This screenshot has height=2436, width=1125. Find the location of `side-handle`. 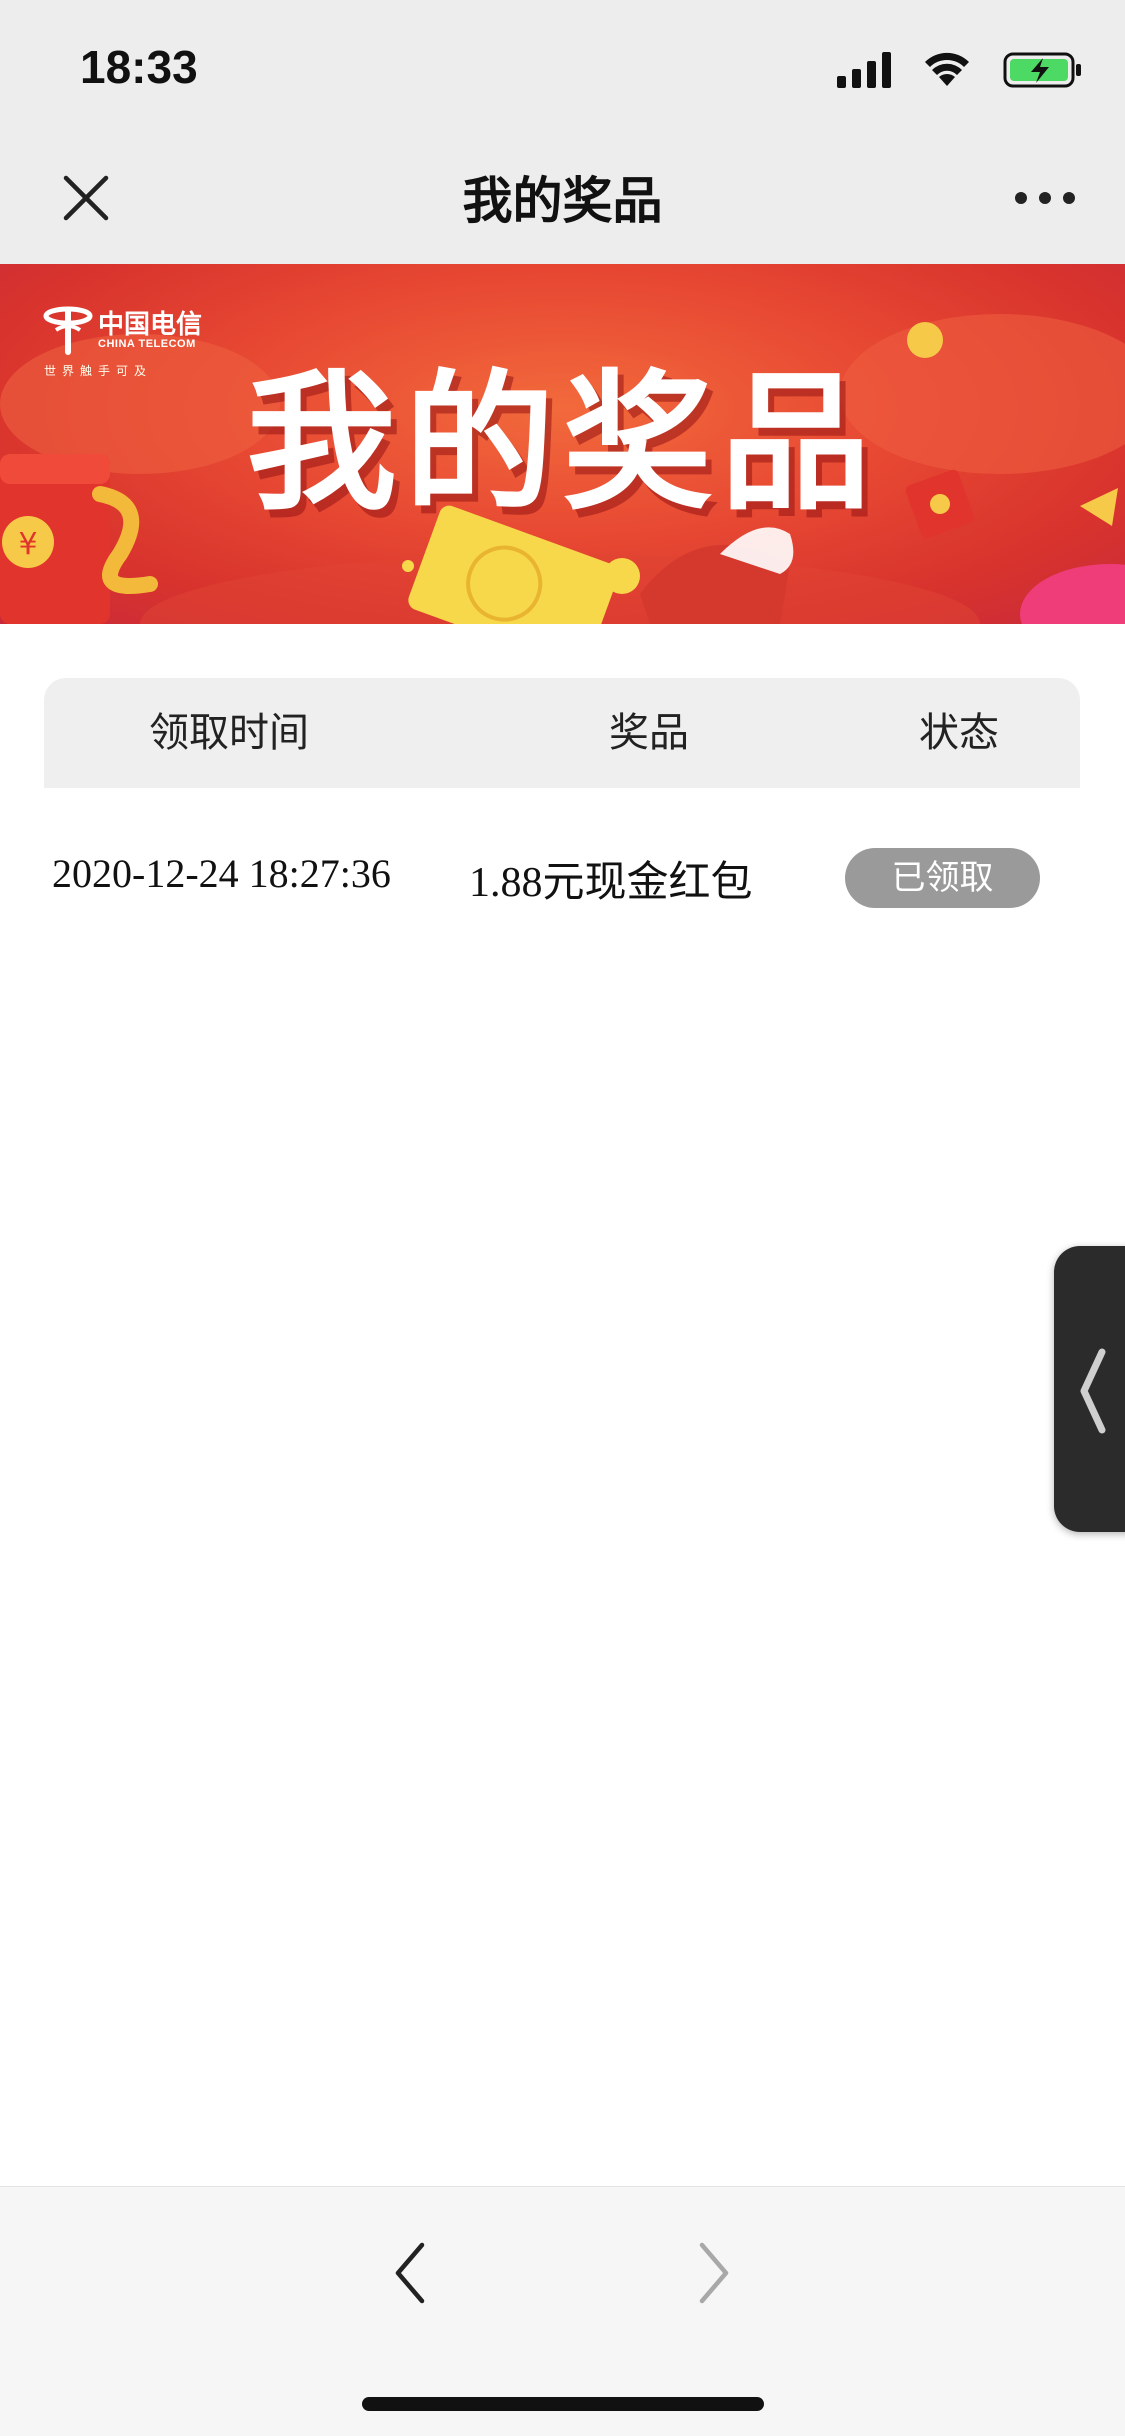

side-handle is located at coordinates (1089, 1389).